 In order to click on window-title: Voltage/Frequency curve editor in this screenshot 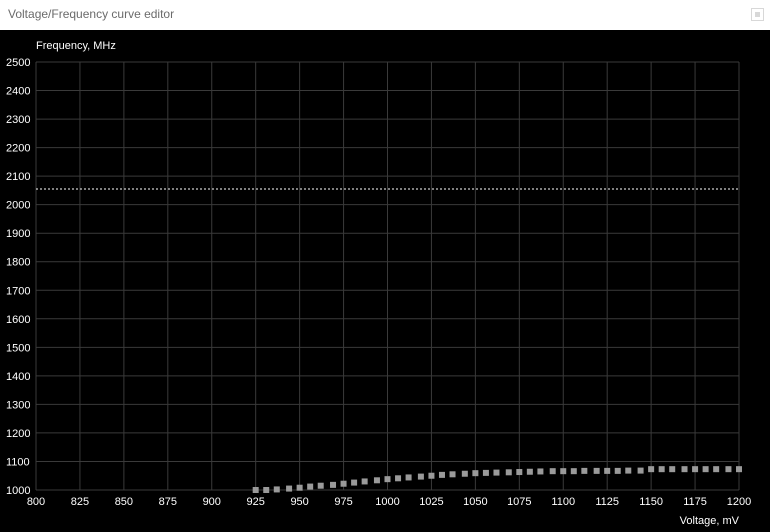, I will do `click(91, 14)`.